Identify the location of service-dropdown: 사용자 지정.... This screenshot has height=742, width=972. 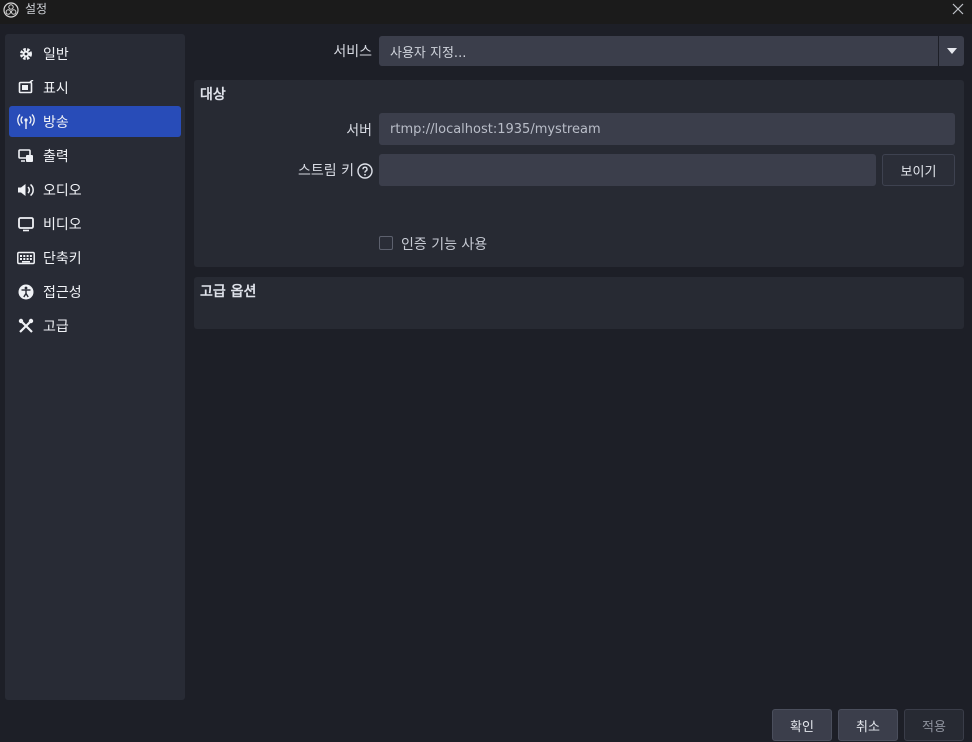
(671, 51).